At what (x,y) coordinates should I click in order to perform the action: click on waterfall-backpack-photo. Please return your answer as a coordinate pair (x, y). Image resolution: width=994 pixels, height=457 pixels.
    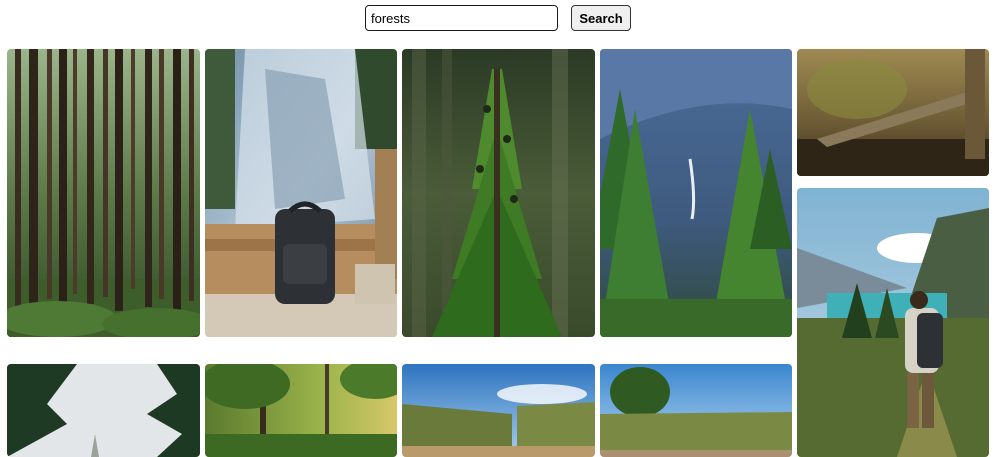
    Looking at the image, I should click on (301, 193).